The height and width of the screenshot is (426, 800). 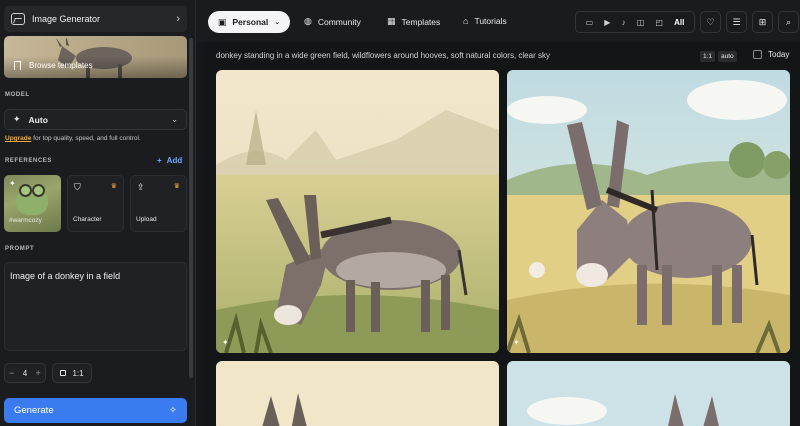 I want to click on aspect-ratio-button: 1:1, so click(x=72, y=373).